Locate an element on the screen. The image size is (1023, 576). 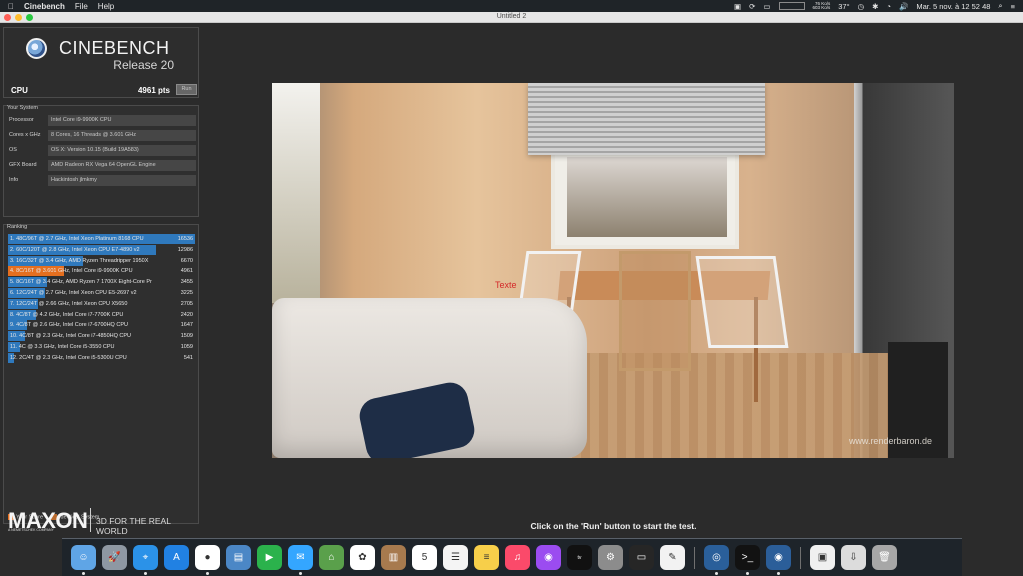
window-titlebar: Untitled 2 is located at coordinates (511, 17).